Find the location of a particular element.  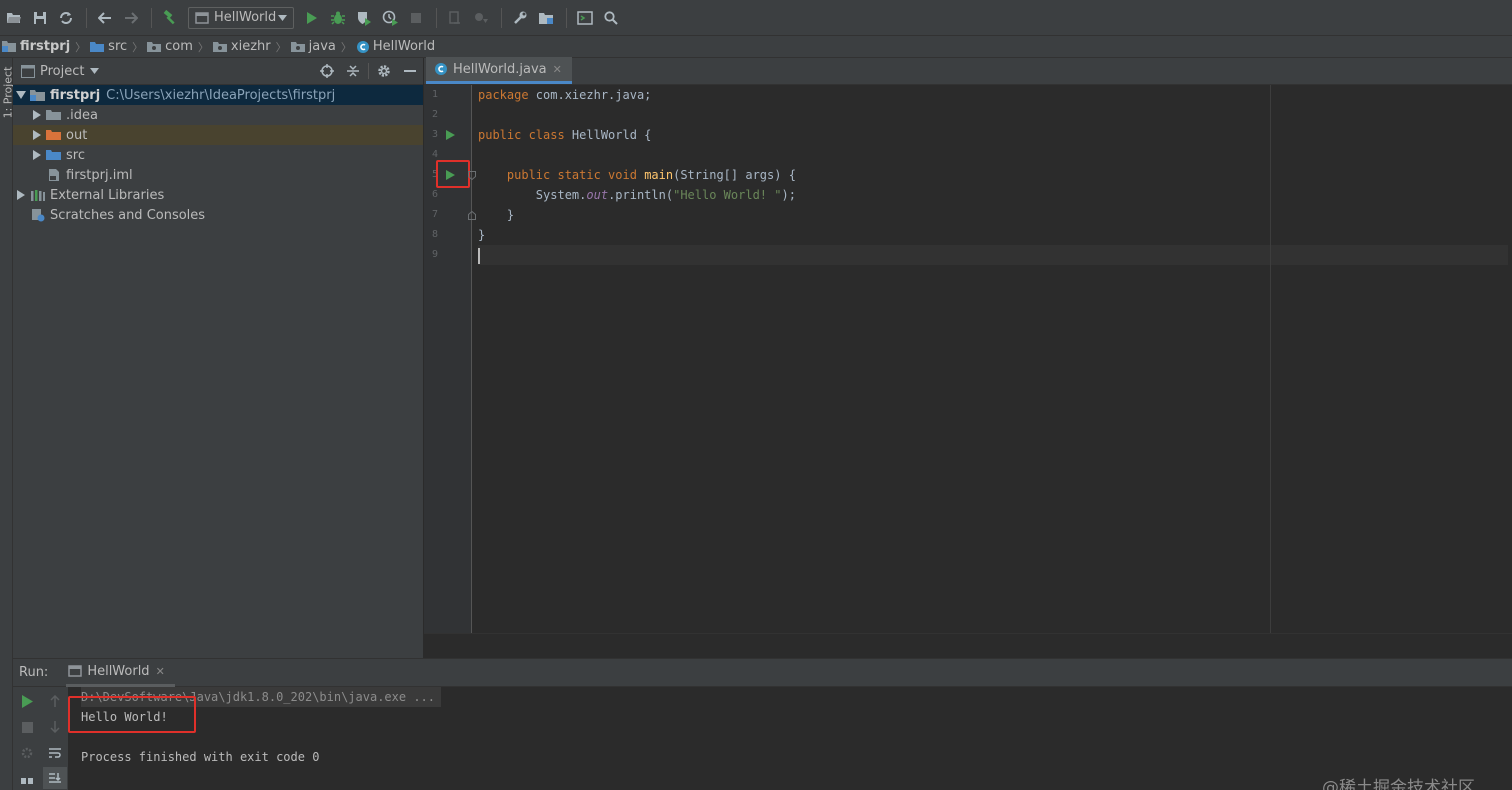

console-output-line: Hello World! is located at coordinates (124, 717).